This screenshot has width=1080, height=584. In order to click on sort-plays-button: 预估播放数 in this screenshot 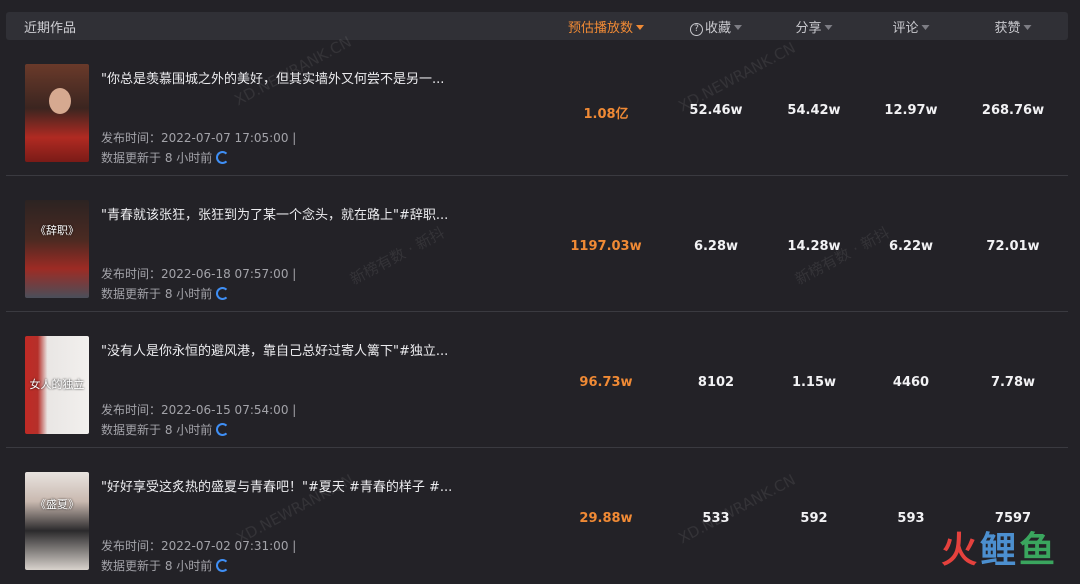, I will do `click(606, 26)`.